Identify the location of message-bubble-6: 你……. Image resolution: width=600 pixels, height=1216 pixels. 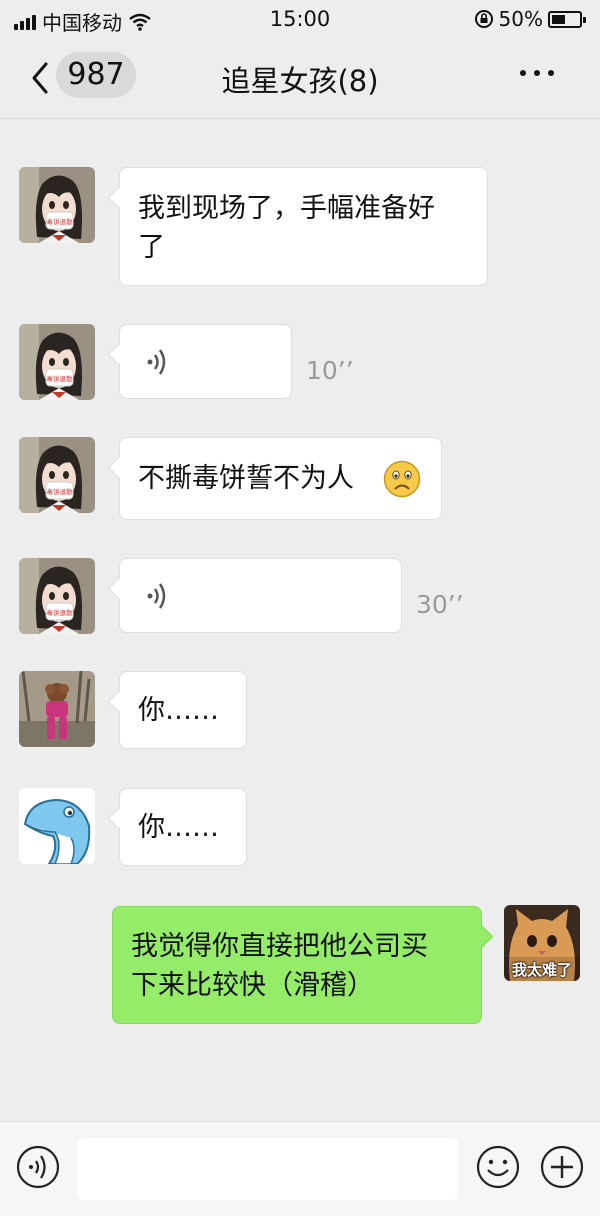
(183, 827).